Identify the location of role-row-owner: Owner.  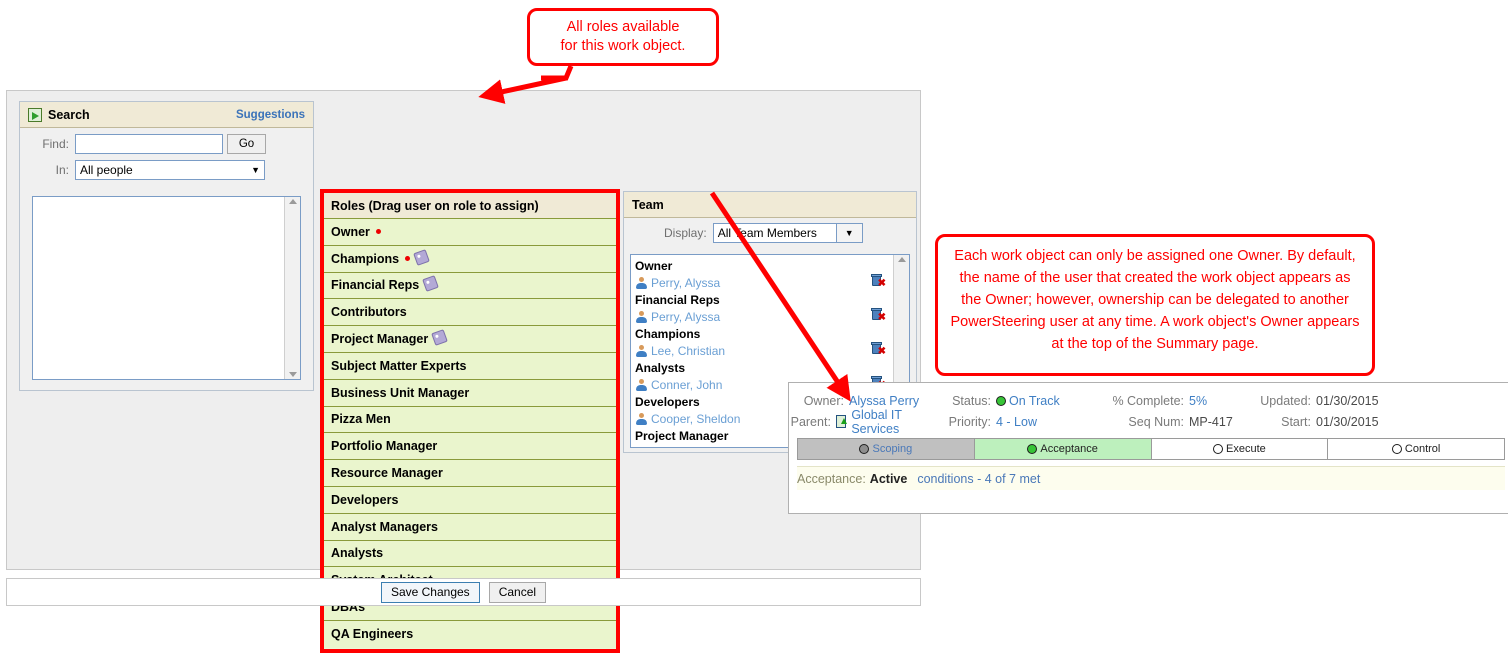
(470, 232).